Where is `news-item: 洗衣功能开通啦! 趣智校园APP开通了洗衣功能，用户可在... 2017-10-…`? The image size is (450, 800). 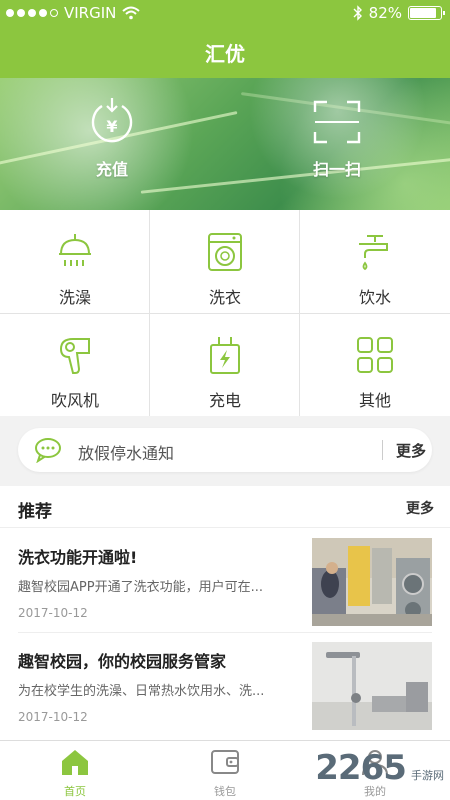
news-item: 洗衣功能开通啦! 趣智校园APP开通了洗衣功能，用户可在... 2017-10-… is located at coordinates (225, 581).